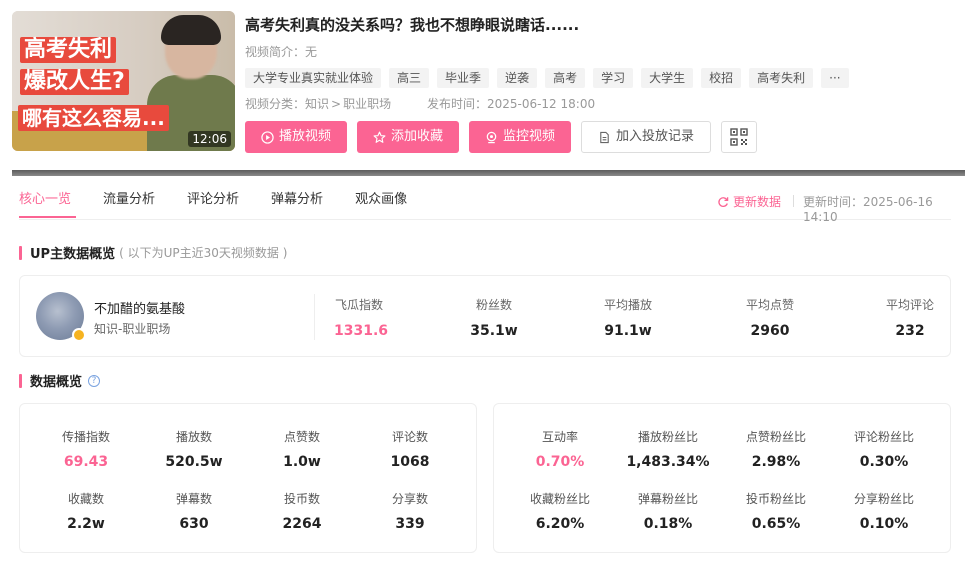  What do you see at coordinates (775, 450) in the screenshot?
I see `metric-like-fan-ratio: 点赞粉丝比 2.98%` at bounding box center [775, 450].